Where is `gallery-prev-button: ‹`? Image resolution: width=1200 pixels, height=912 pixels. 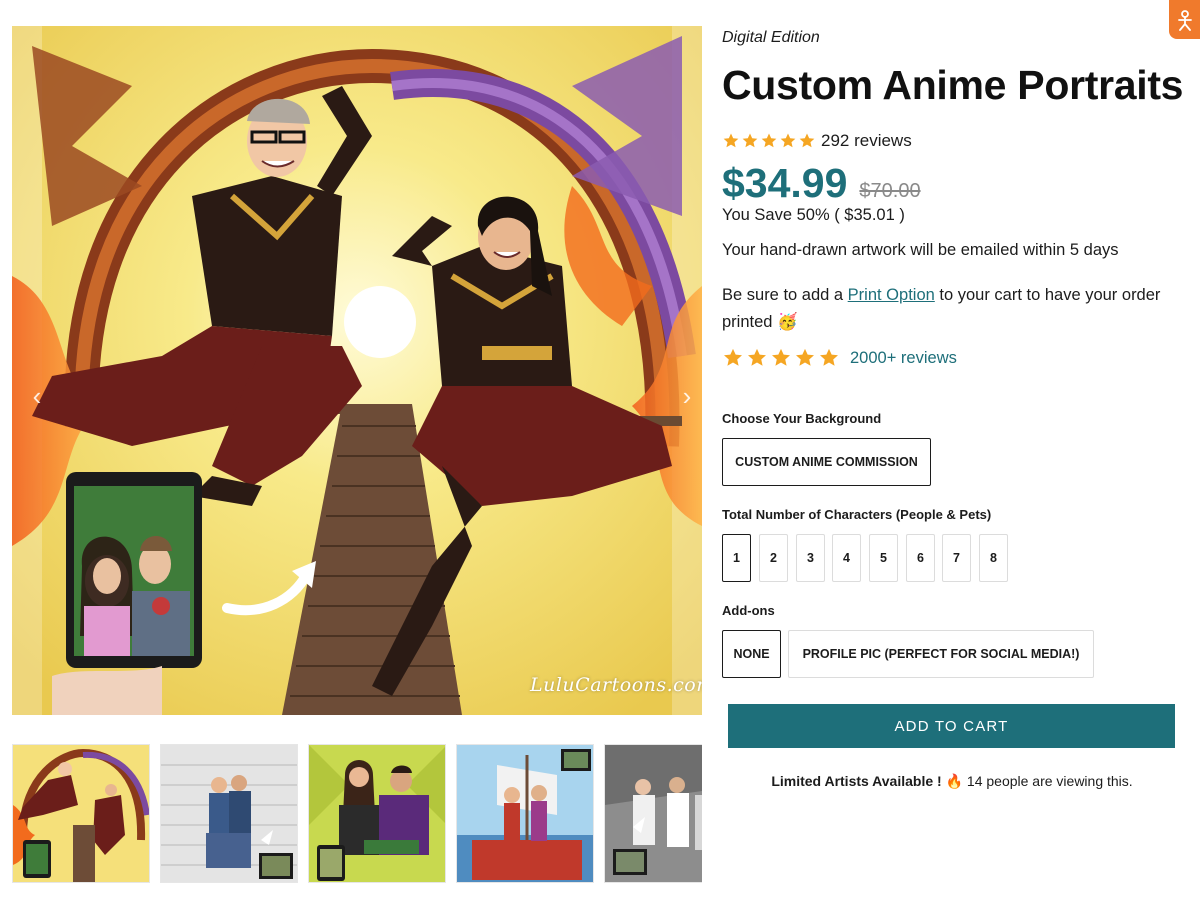 gallery-prev-button: ‹ is located at coordinates (37, 396).